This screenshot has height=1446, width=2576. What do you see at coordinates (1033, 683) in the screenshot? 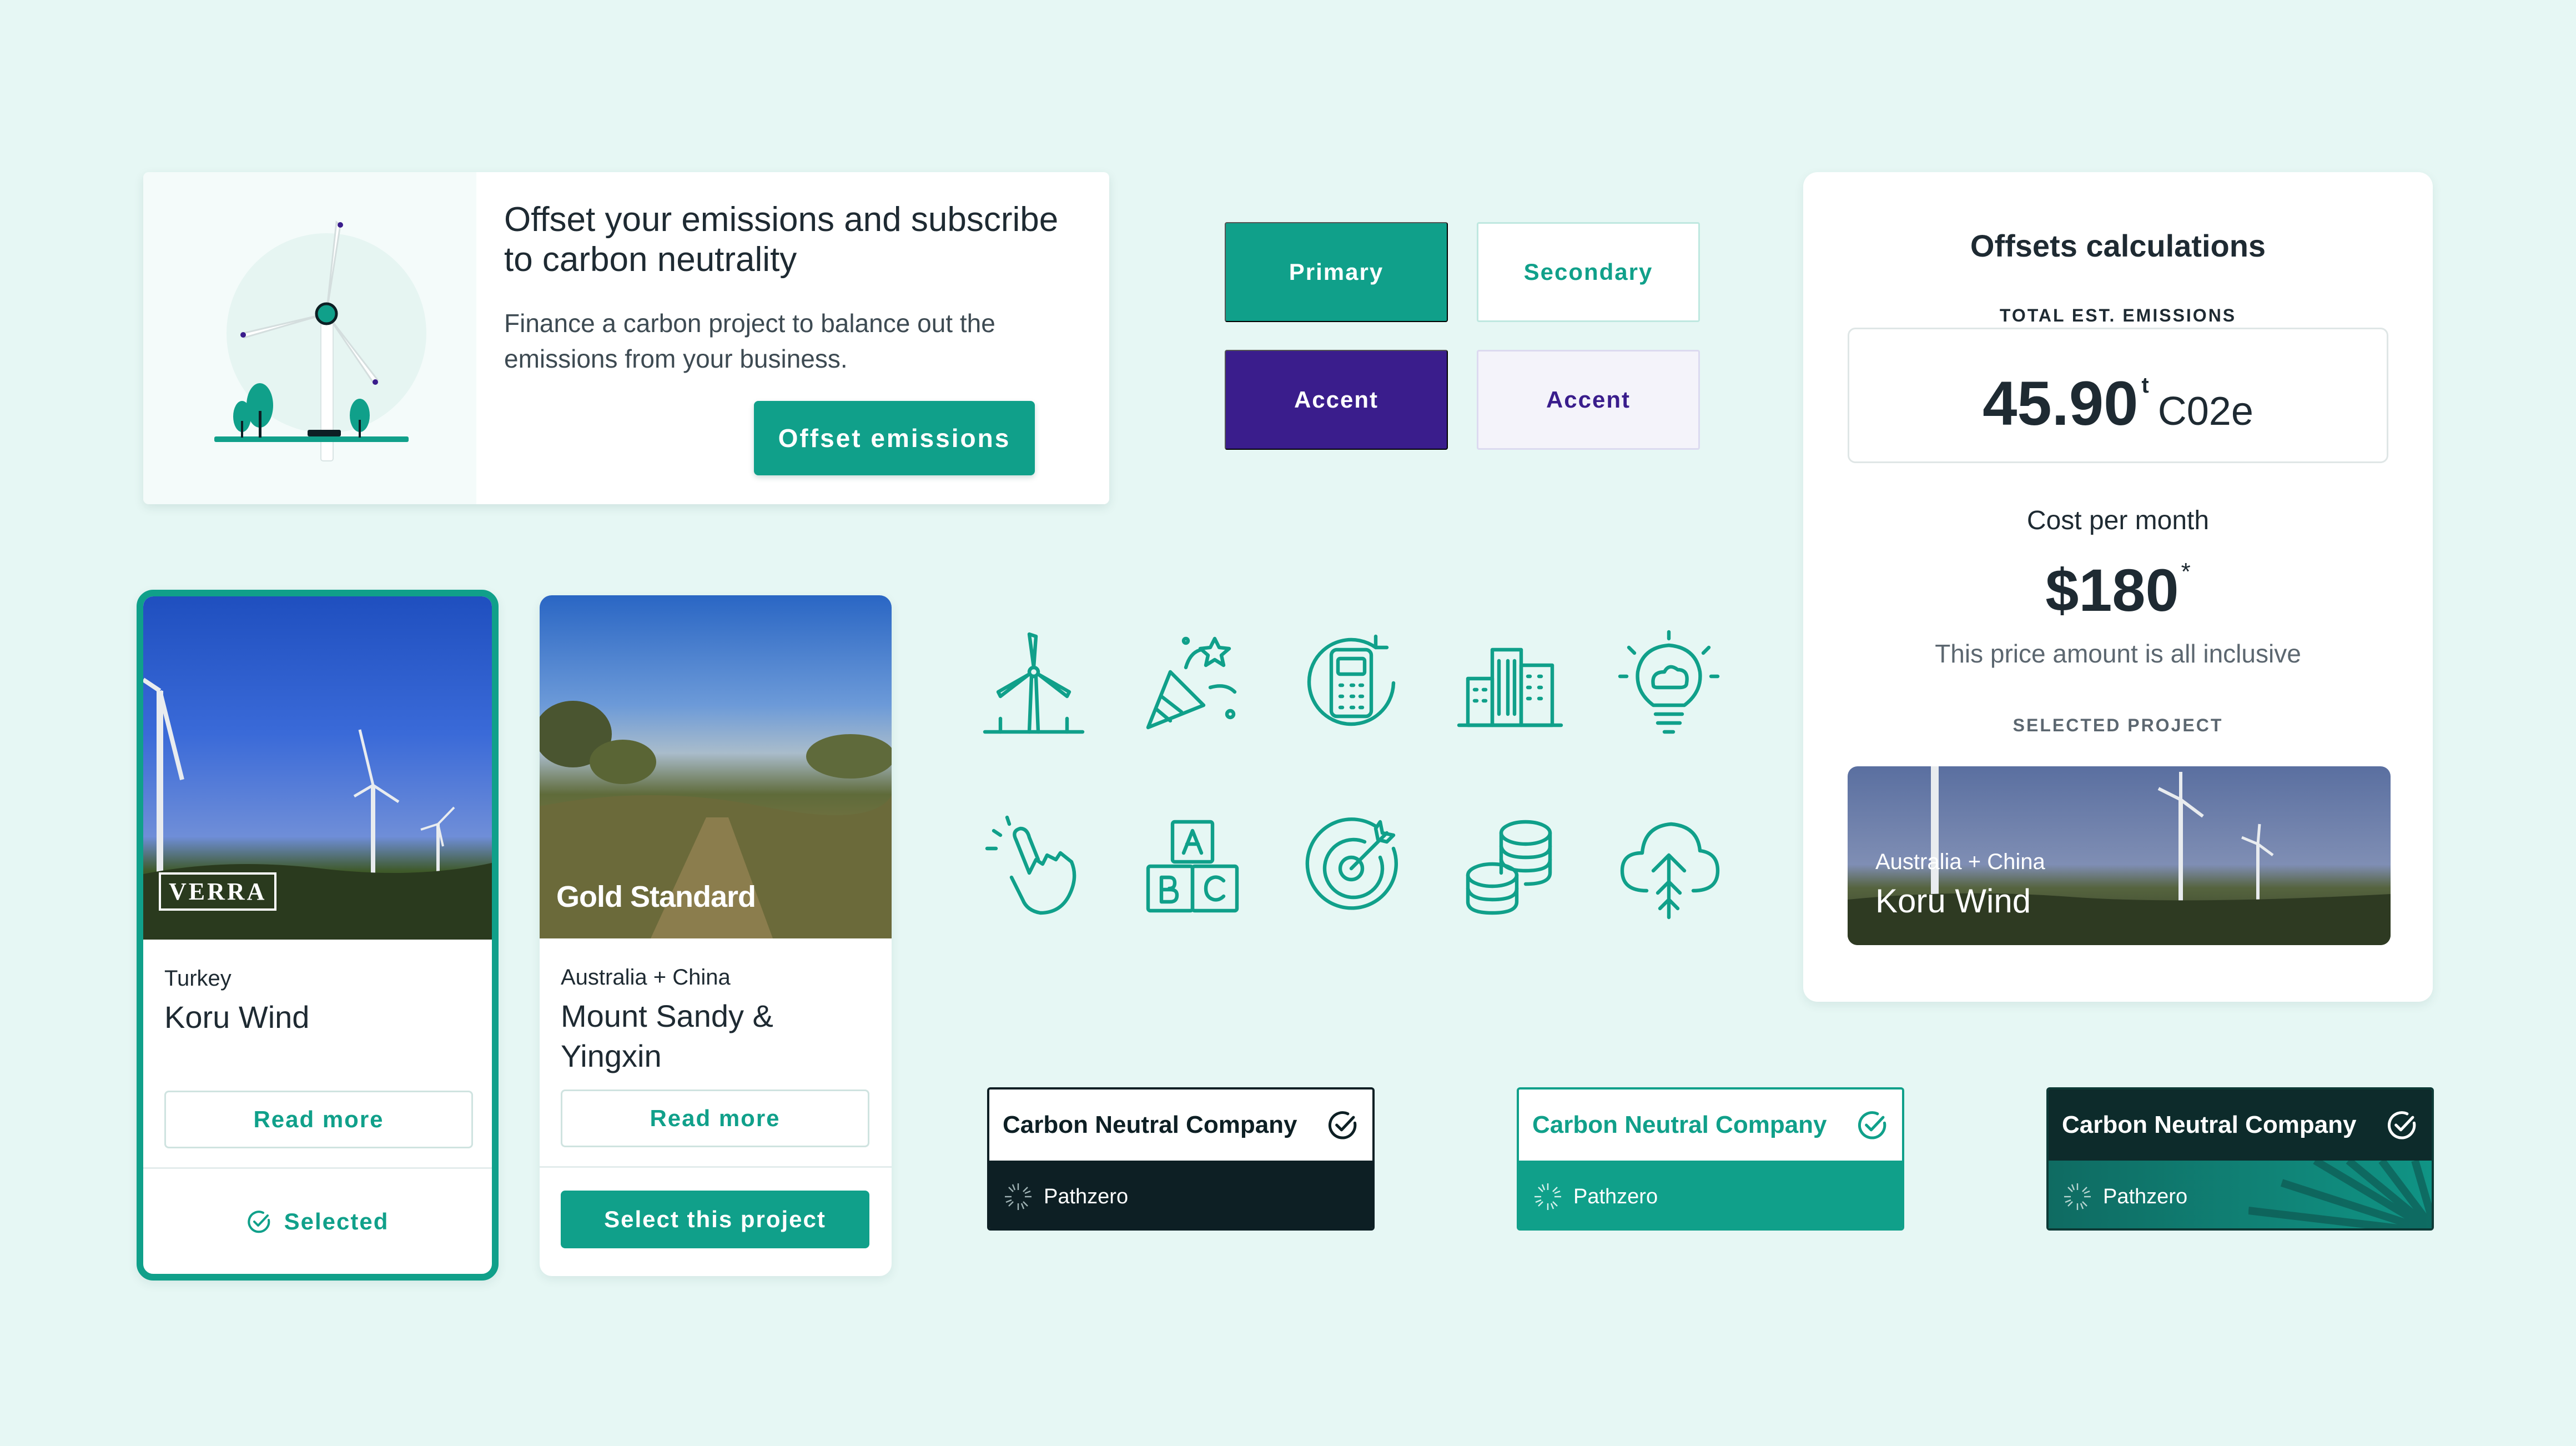
I see `wind-turbine-icon` at bounding box center [1033, 683].